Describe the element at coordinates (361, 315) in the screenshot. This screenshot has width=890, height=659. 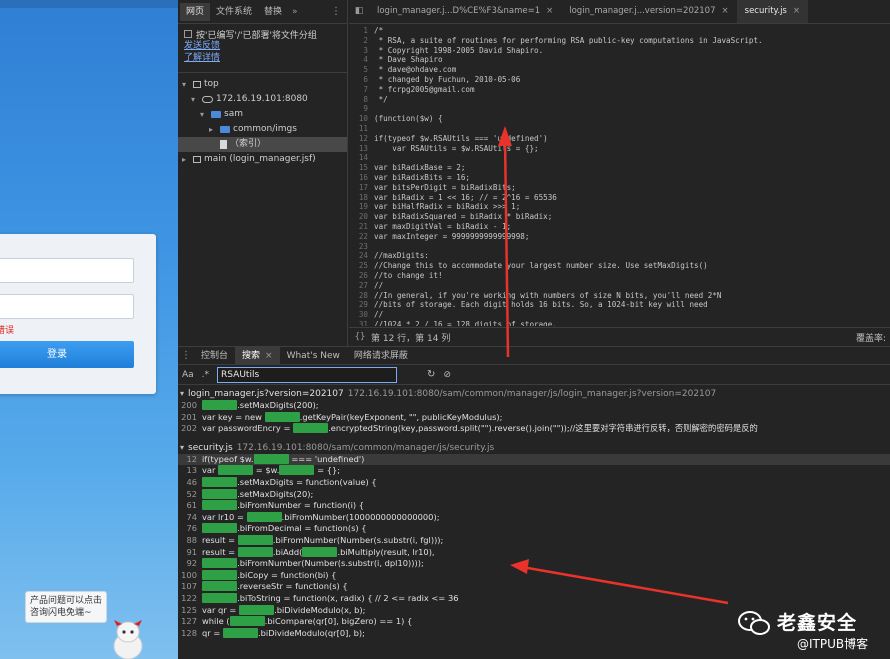
I see `line-number: 30` at that location.